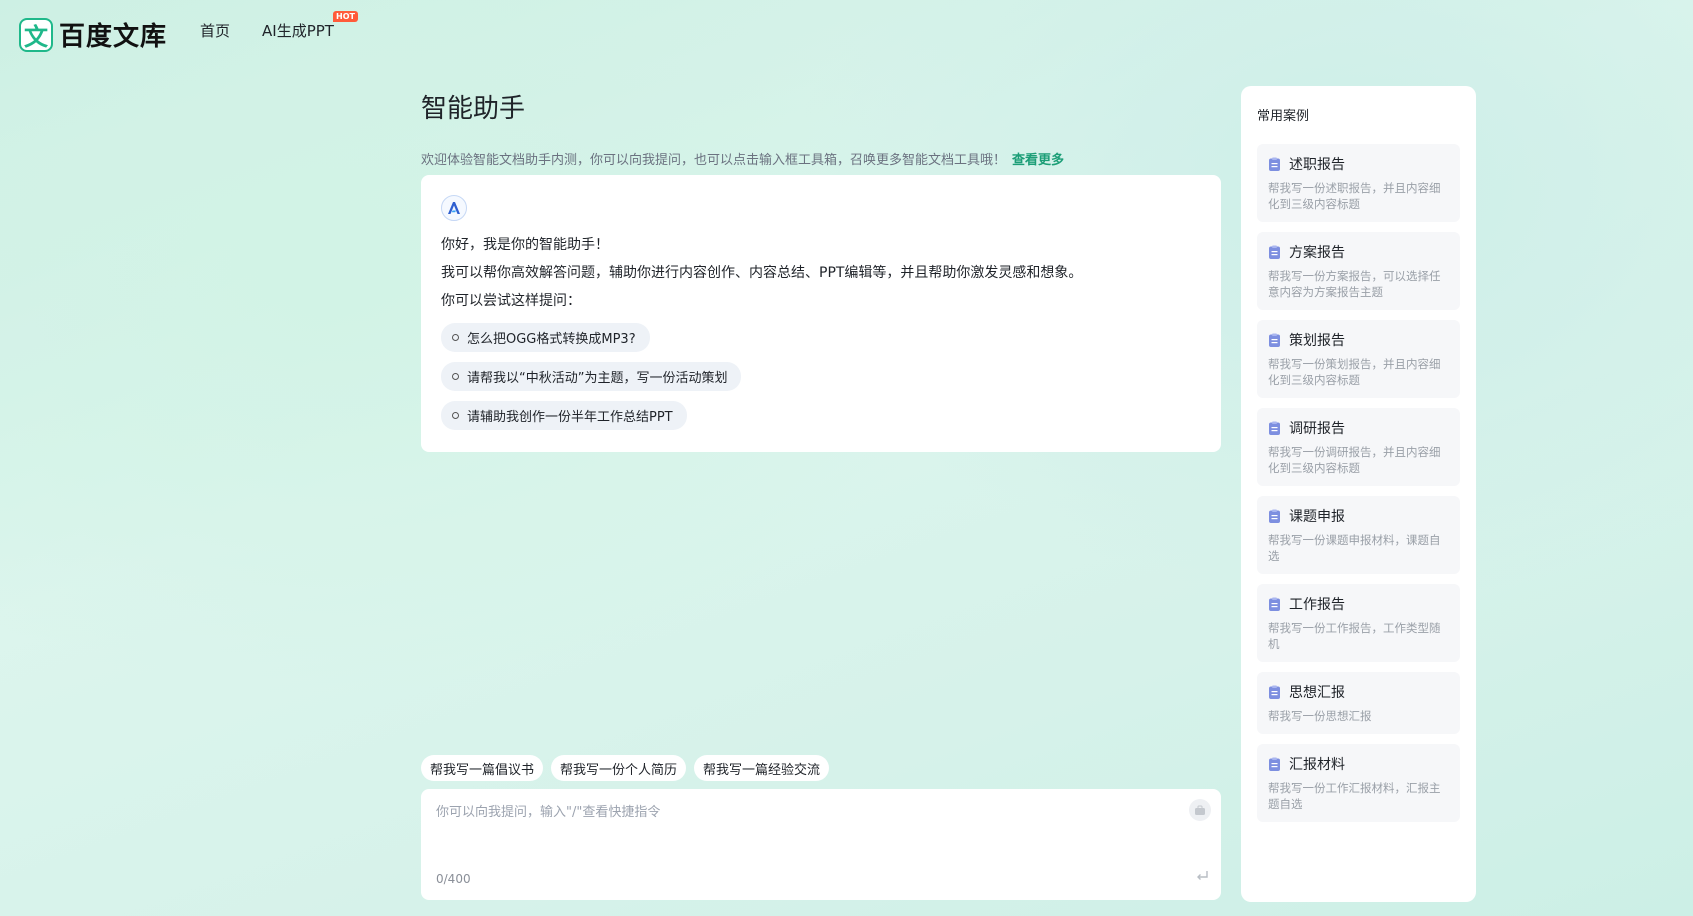  I want to click on case-title: 汇报材料, so click(1317, 765).